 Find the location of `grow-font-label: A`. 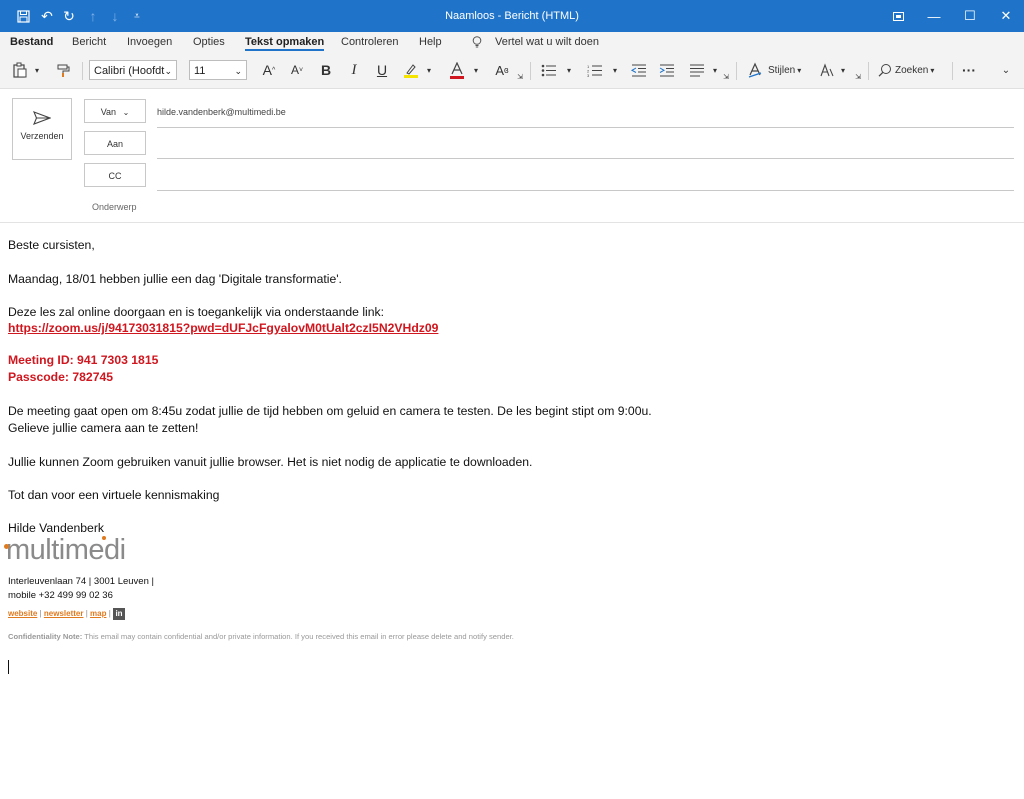

grow-font-label: A is located at coordinates (267, 70).